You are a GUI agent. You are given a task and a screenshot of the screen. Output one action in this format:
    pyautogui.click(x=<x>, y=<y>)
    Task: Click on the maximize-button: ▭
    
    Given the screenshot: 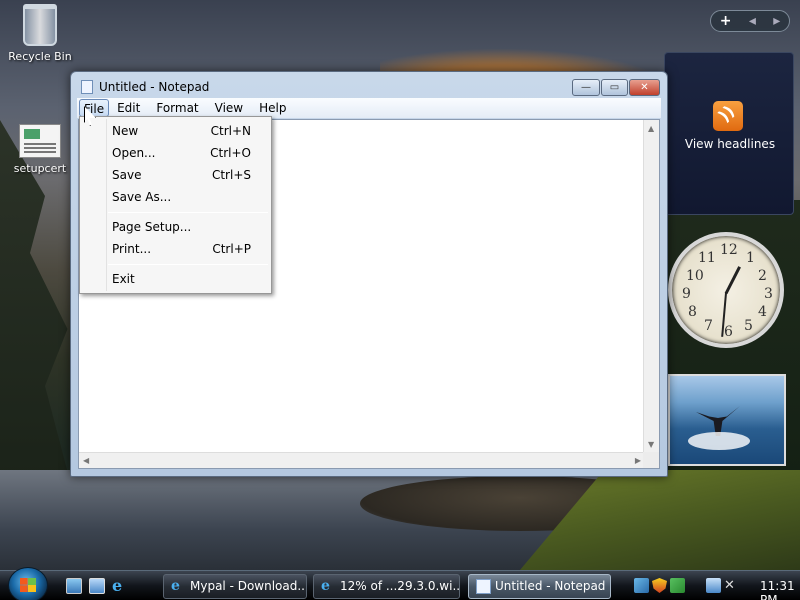 What is the action you would take?
    pyautogui.click(x=614, y=87)
    